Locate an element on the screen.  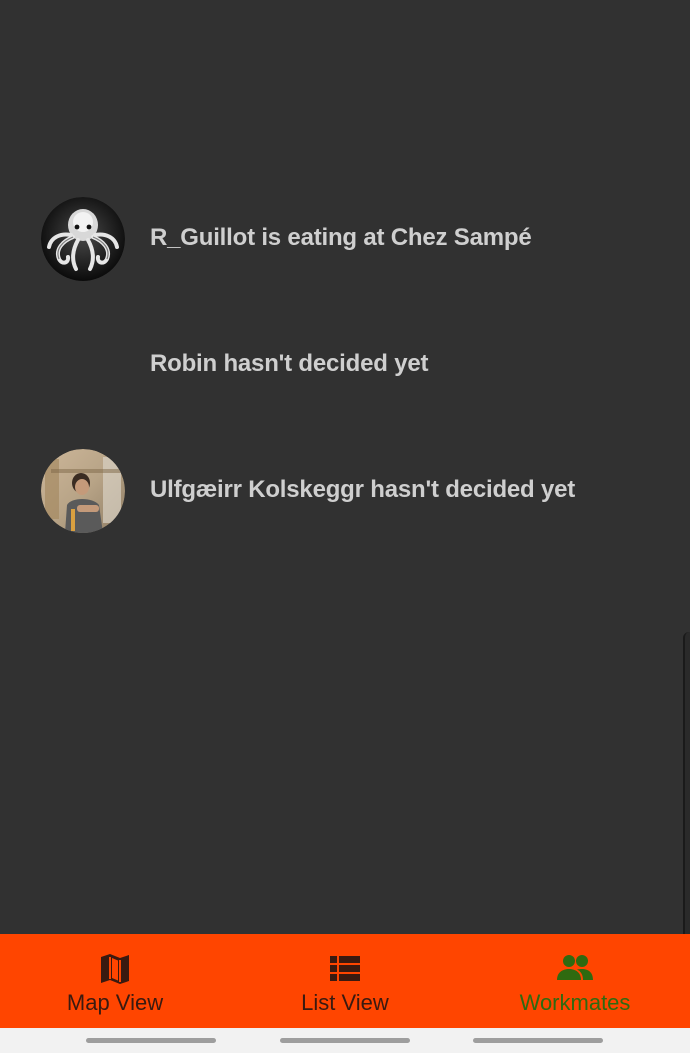
person-photo-avatar-icon is located at coordinates (83, 491).